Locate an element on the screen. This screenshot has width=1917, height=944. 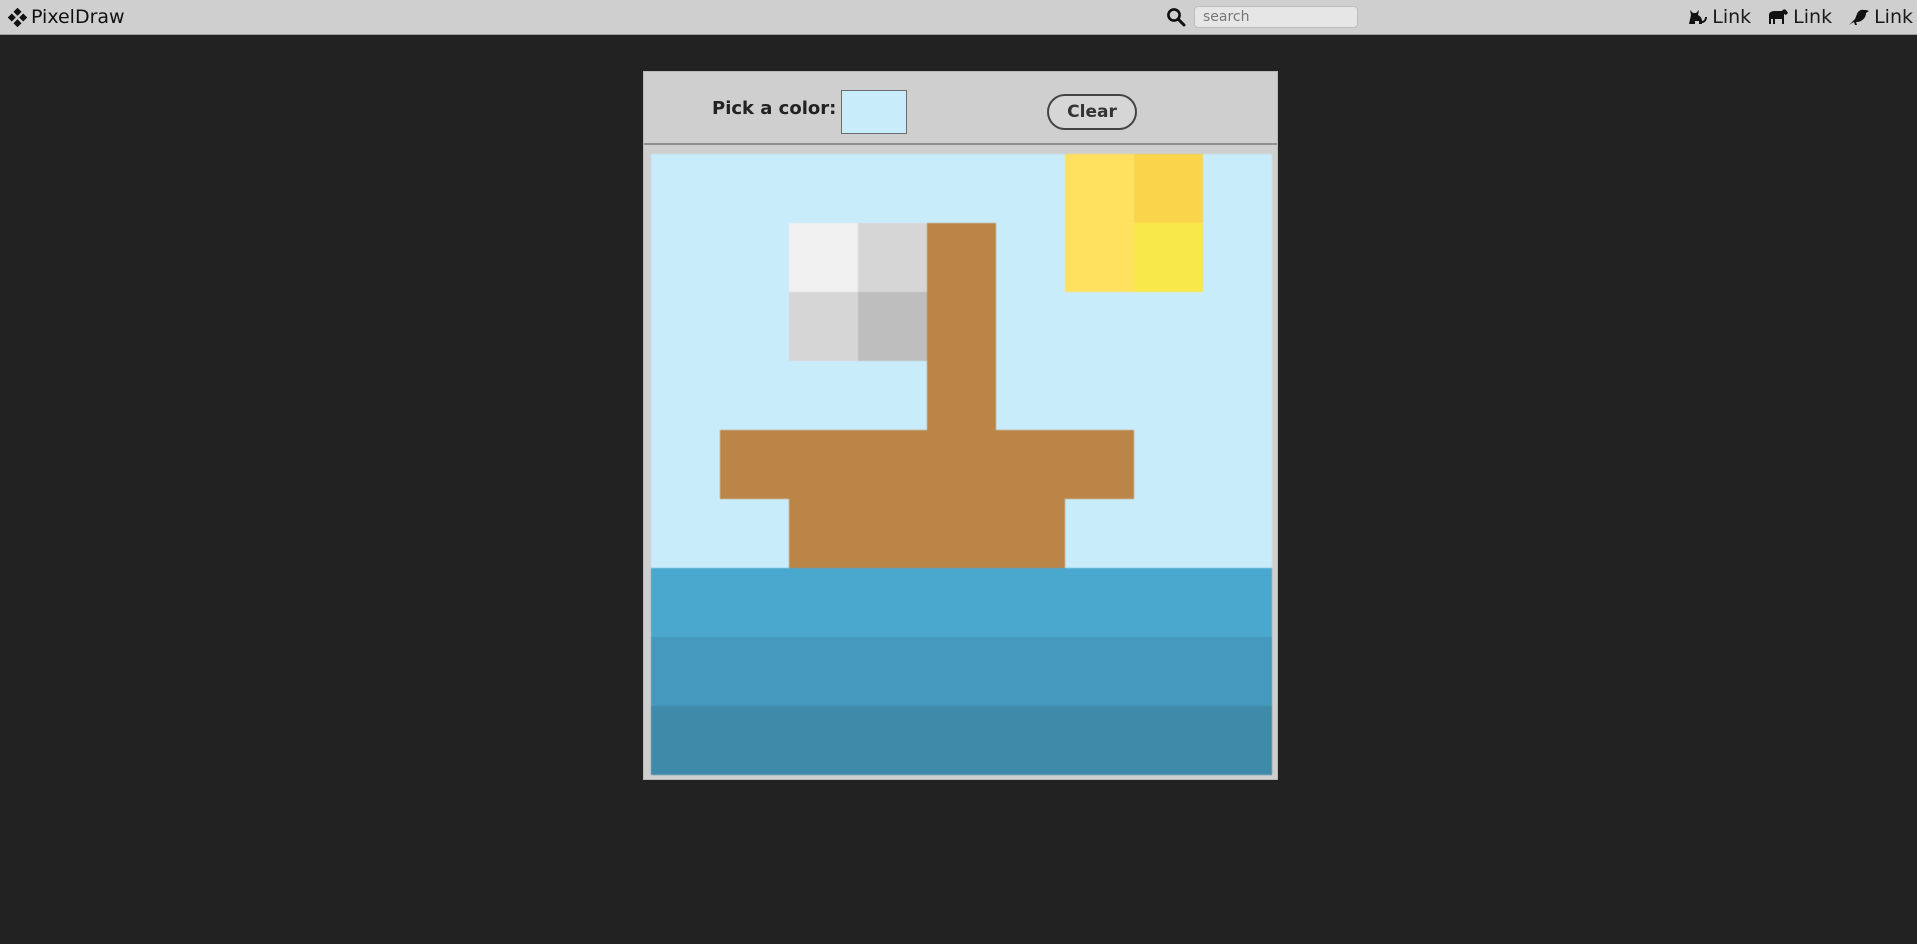
brand: PixelDraw is located at coordinates (66, 17).